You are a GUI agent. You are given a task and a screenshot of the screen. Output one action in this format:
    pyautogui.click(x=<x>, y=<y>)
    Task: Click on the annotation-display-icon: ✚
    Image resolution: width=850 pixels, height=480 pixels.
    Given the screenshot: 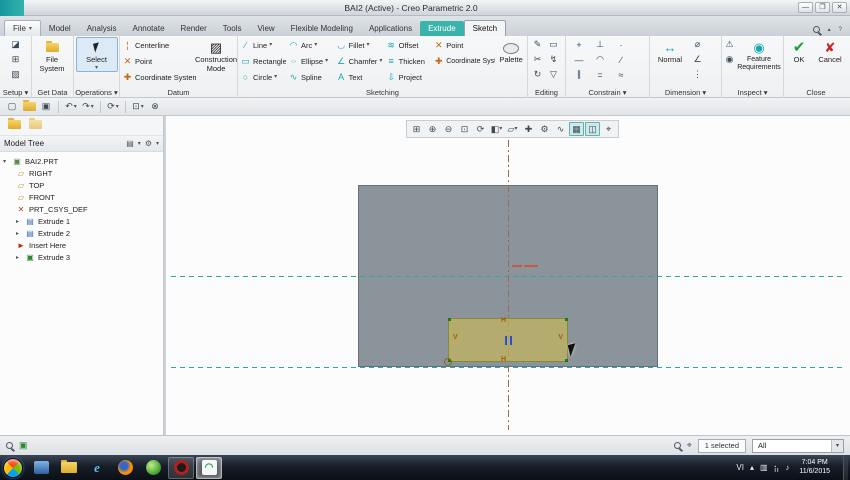 What is the action you would take?
    pyautogui.click(x=528, y=129)
    